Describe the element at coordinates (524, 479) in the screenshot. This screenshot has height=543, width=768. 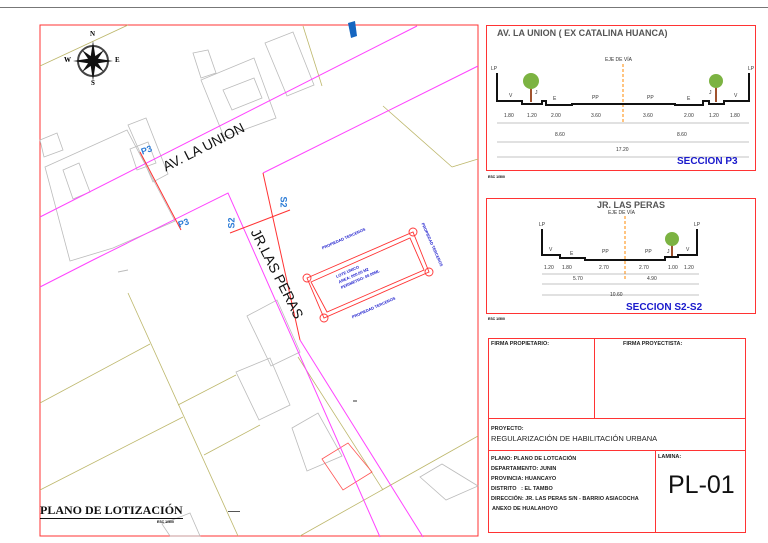
I see `provincia-value: PROVINCIA: HUANCAYO` at that location.